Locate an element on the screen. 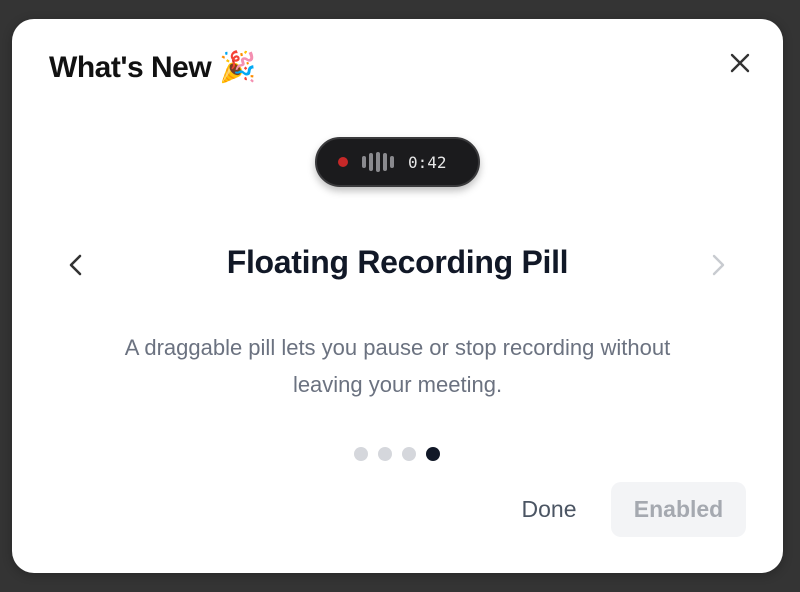 This screenshot has width=800, height=592. audio-waveform-icon is located at coordinates (378, 162).